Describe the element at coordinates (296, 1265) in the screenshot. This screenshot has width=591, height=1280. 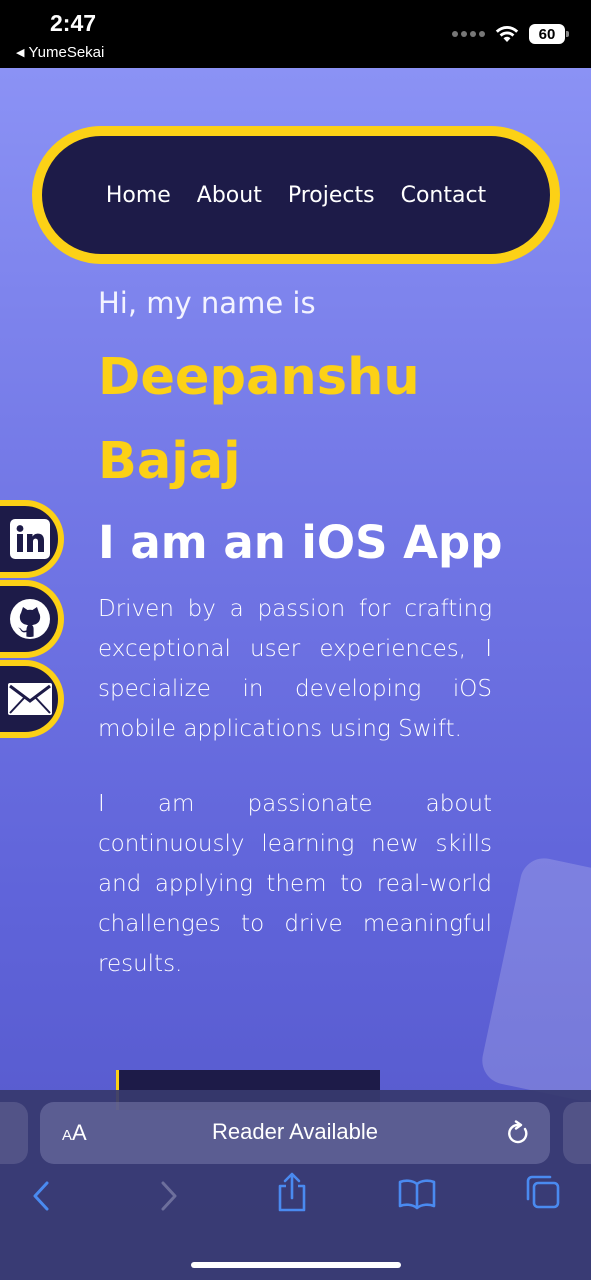
I see `home-indicator` at that location.